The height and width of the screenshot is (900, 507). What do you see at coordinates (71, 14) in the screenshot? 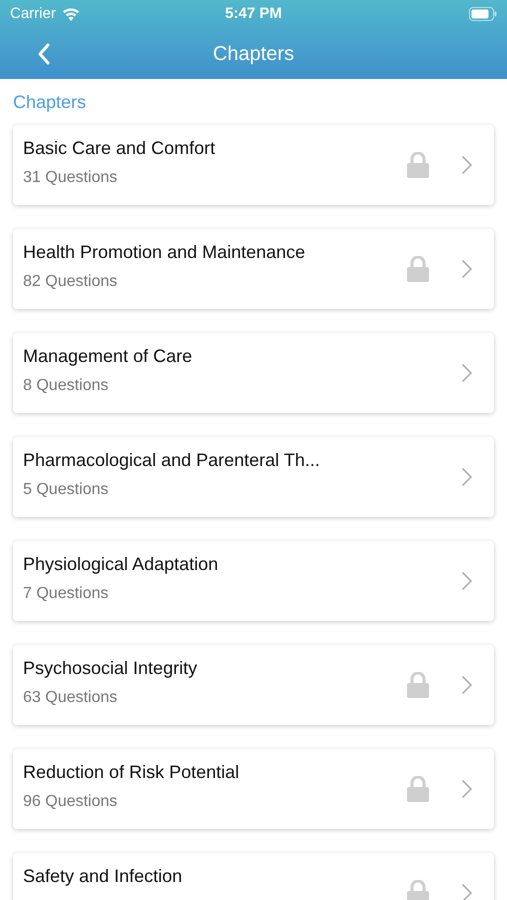
I see `wifi-icon` at bounding box center [71, 14].